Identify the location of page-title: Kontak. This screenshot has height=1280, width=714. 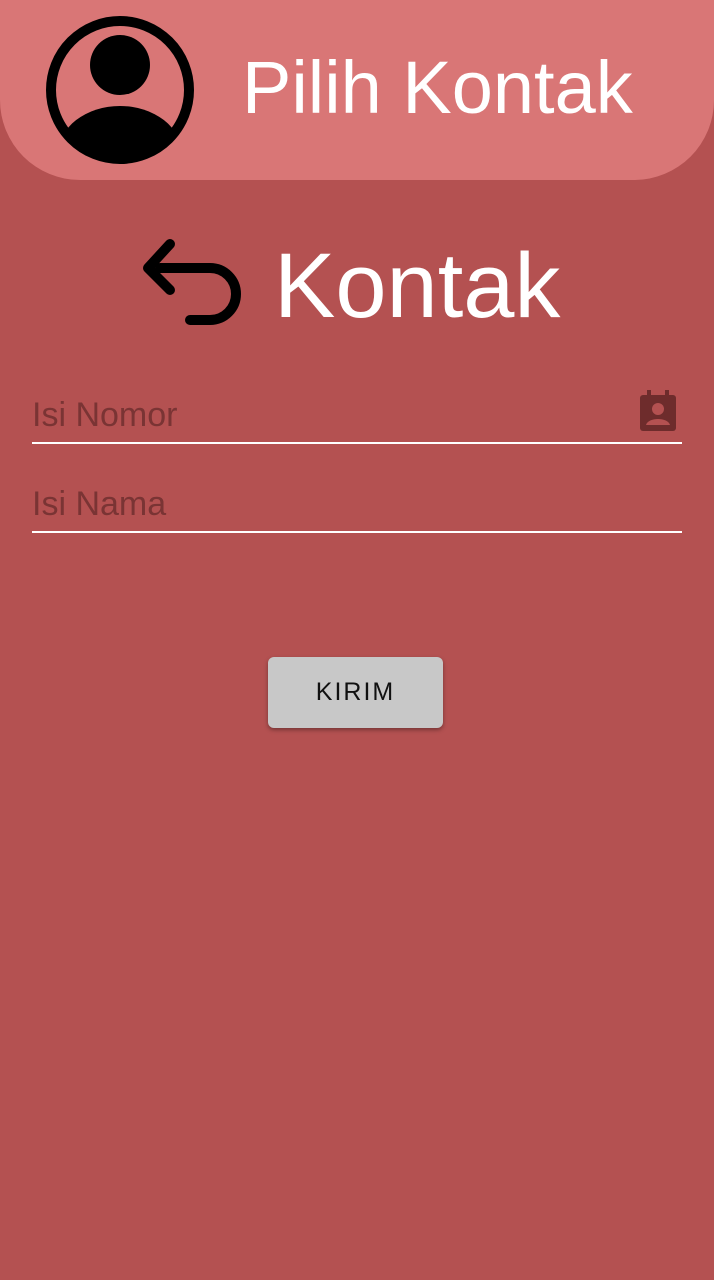
(417, 286).